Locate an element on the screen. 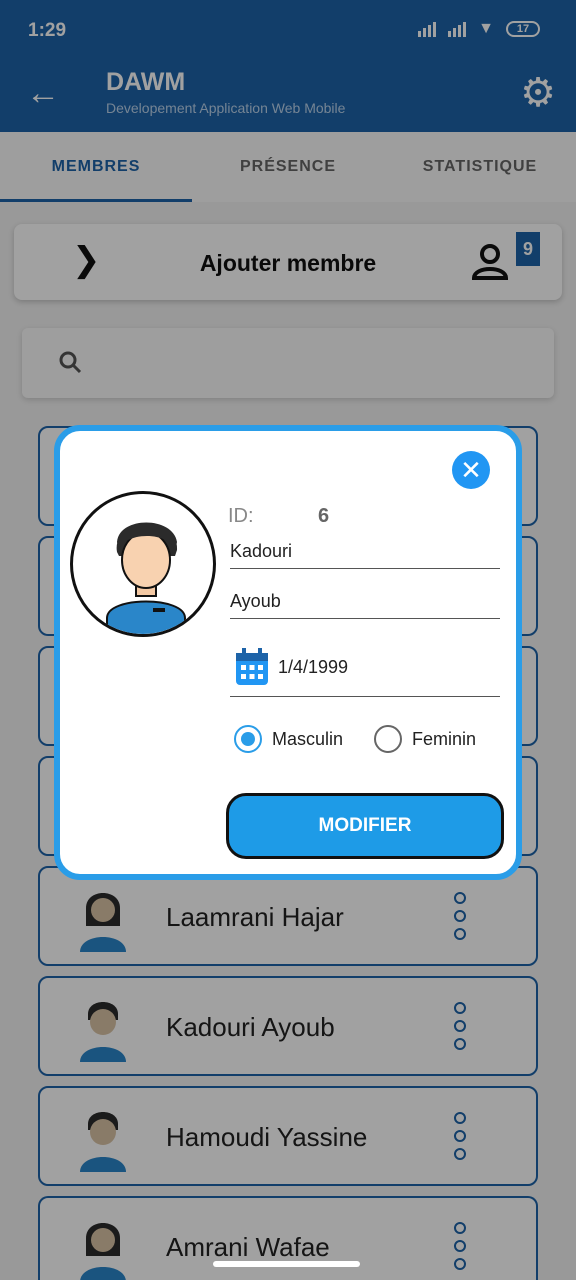  home-indicator is located at coordinates (286, 1264).